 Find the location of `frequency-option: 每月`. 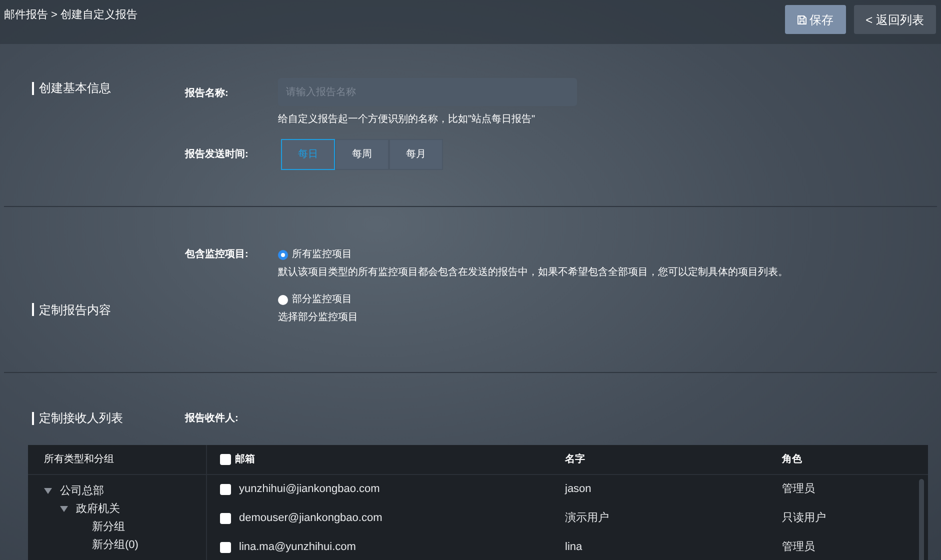

frequency-option: 每月 is located at coordinates (416, 154).